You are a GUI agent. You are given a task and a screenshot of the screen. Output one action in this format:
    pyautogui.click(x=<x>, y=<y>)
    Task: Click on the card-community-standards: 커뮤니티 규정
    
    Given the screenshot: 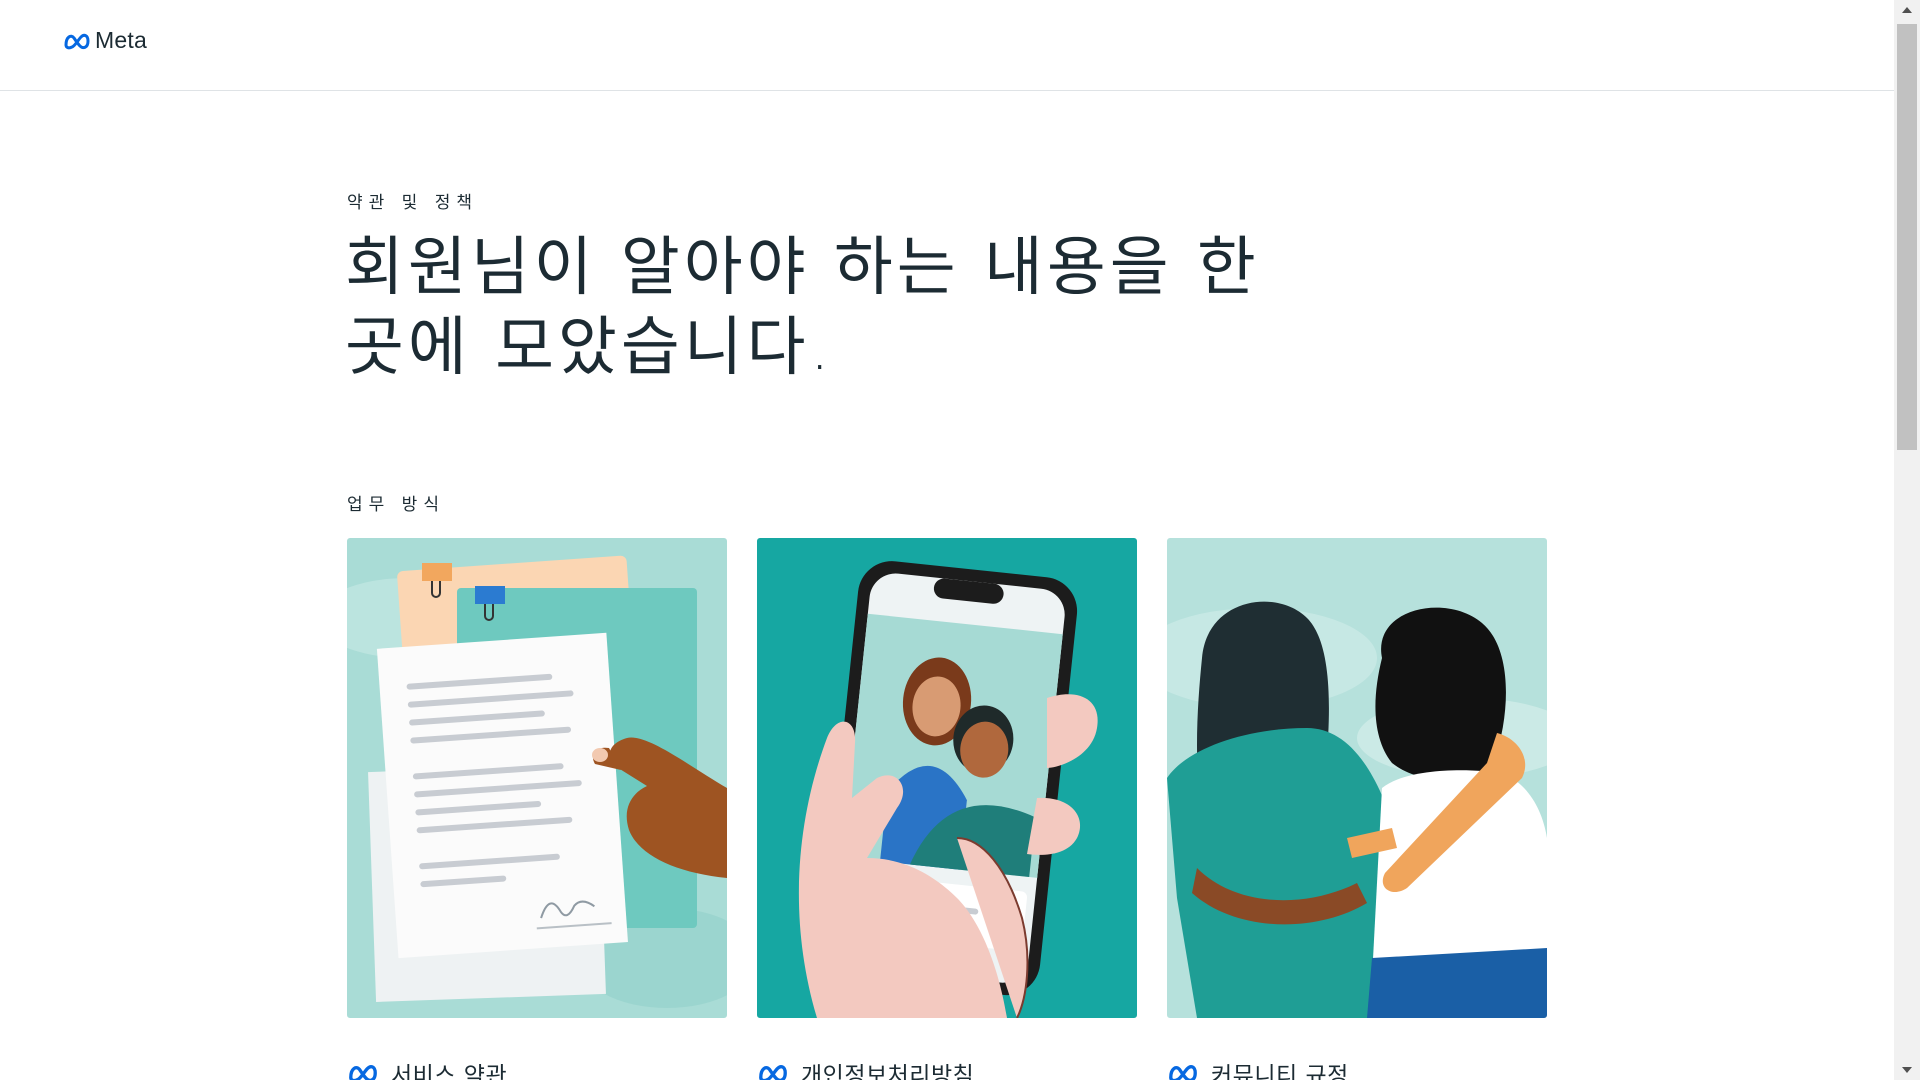 What is the action you would take?
    pyautogui.click(x=1357, y=809)
    